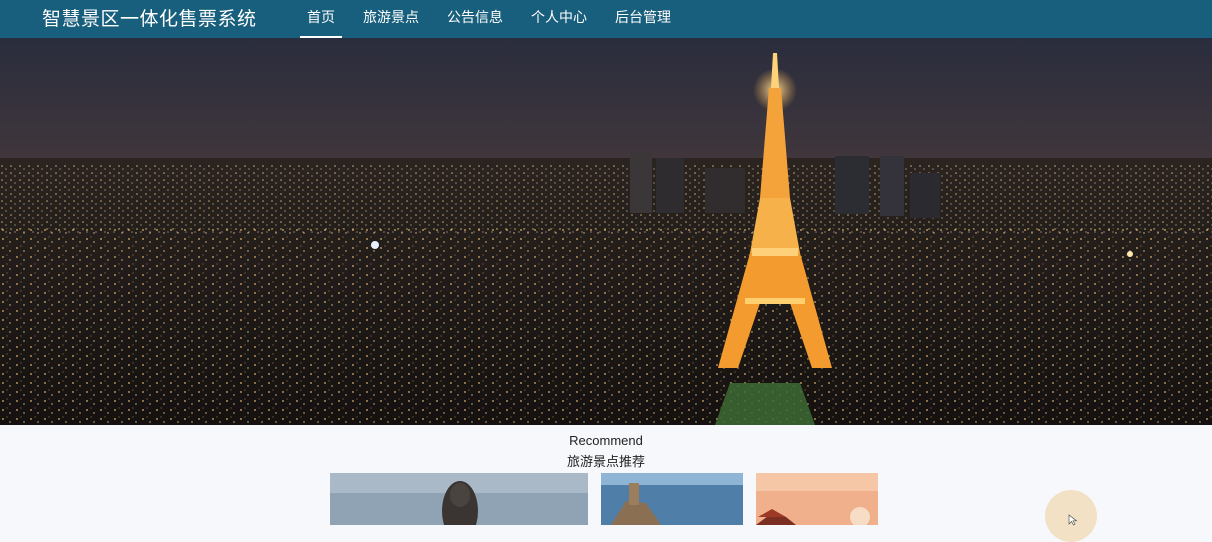 This screenshot has width=1212, height=542. Describe the element at coordinates (149, 19) in the screenshot. I see `site-title: 智慧景区一体化售票系统` at that location.